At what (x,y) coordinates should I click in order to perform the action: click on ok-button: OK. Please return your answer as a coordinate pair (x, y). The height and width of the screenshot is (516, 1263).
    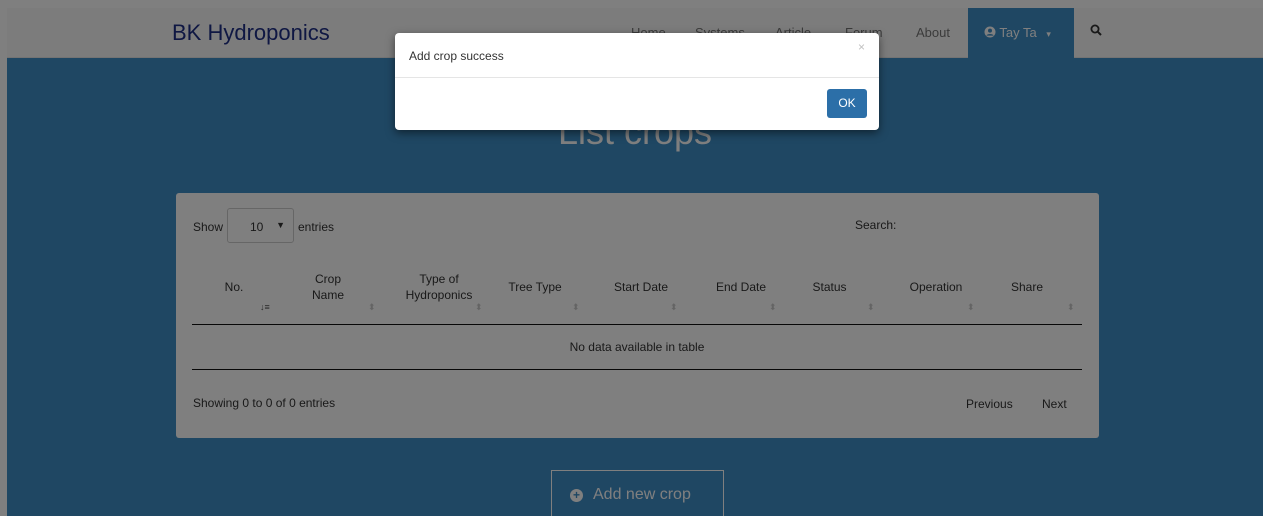
    Looking at the image, I should click on (847, 103).